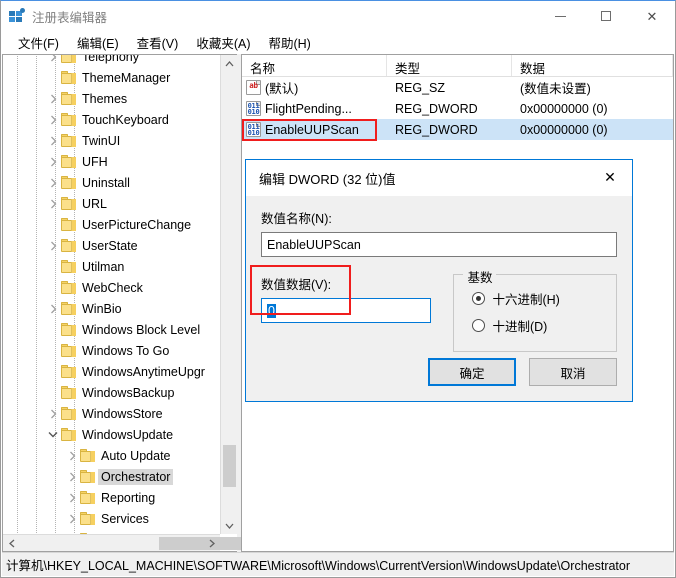 This screenshot has height=578, width=676. I want to click on minimize-button, so click(560, 16).